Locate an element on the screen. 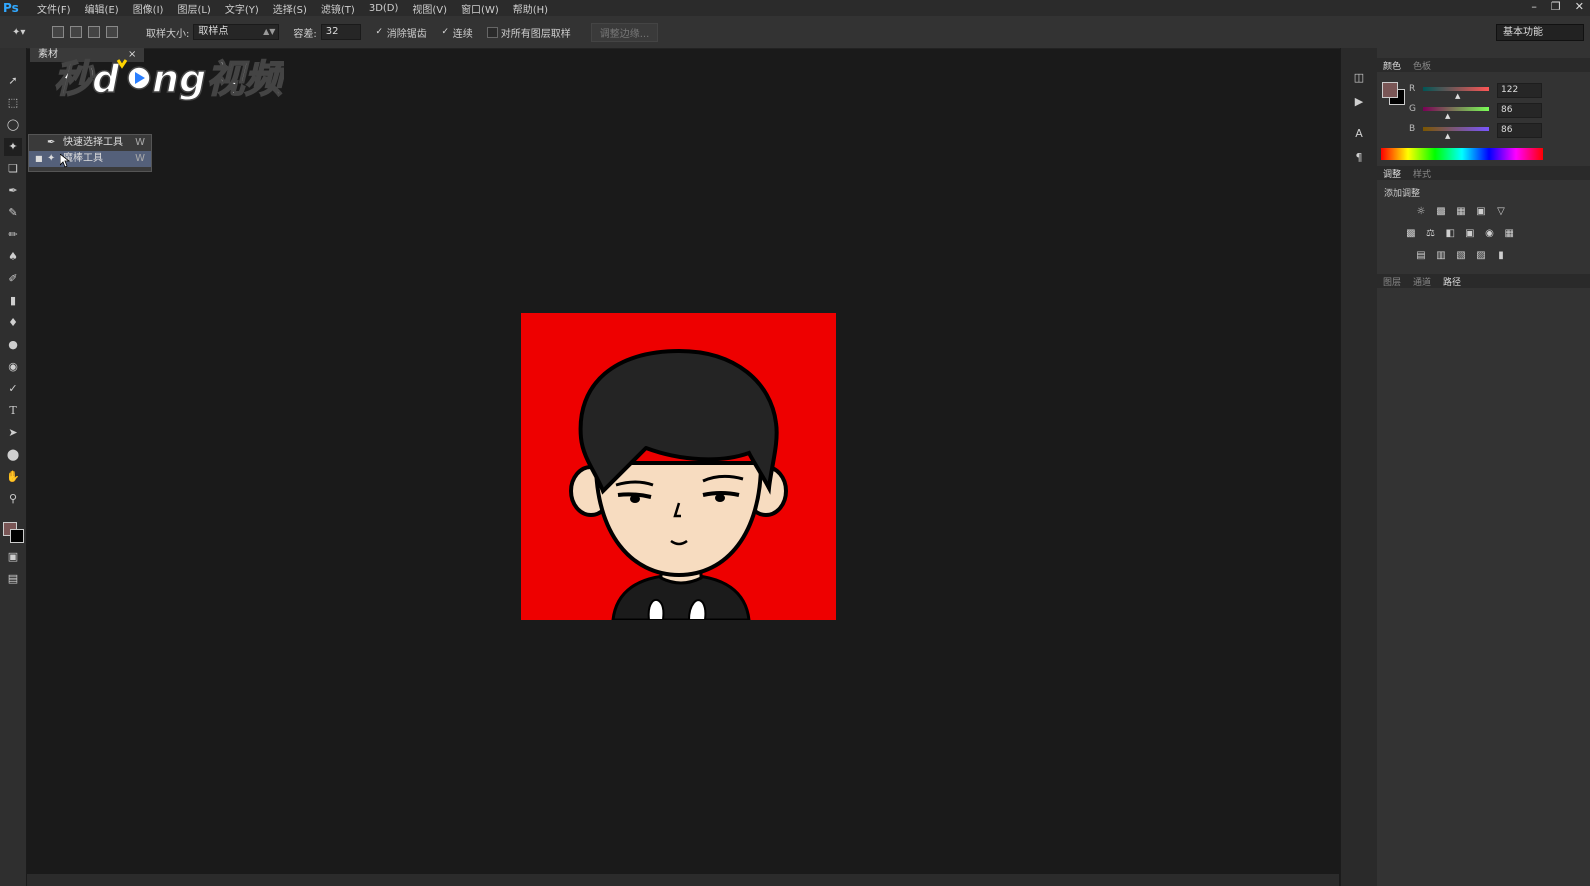  menu-layer: 图层(L) is located at coordinates (193, 8).